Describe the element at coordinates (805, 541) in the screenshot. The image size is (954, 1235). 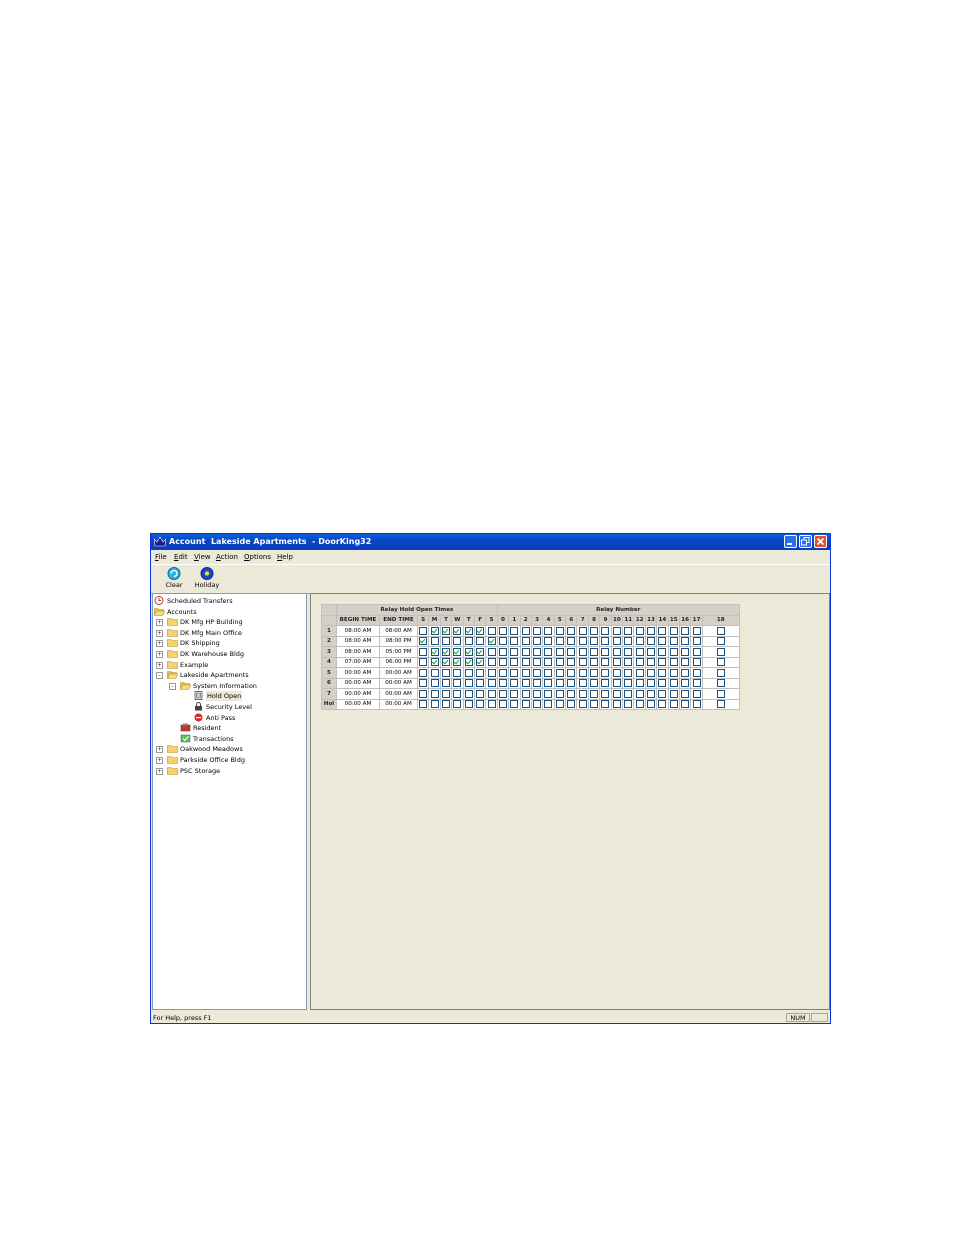
I see `restore-button` at that location.